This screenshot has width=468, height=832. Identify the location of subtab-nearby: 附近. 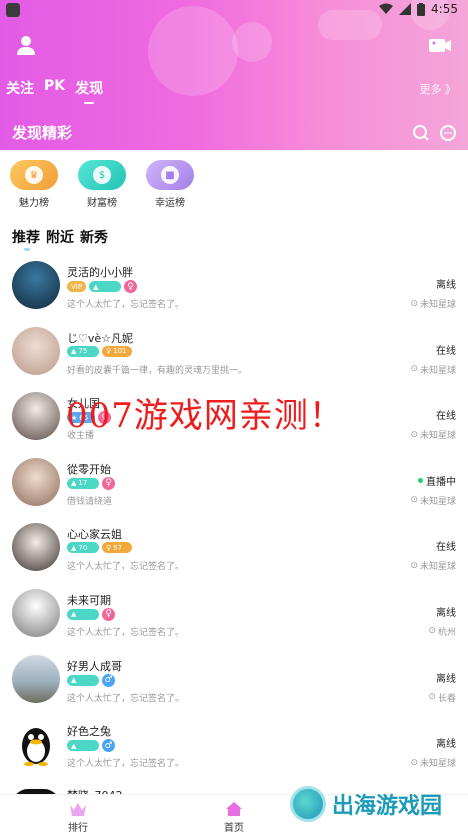
(60, 237).